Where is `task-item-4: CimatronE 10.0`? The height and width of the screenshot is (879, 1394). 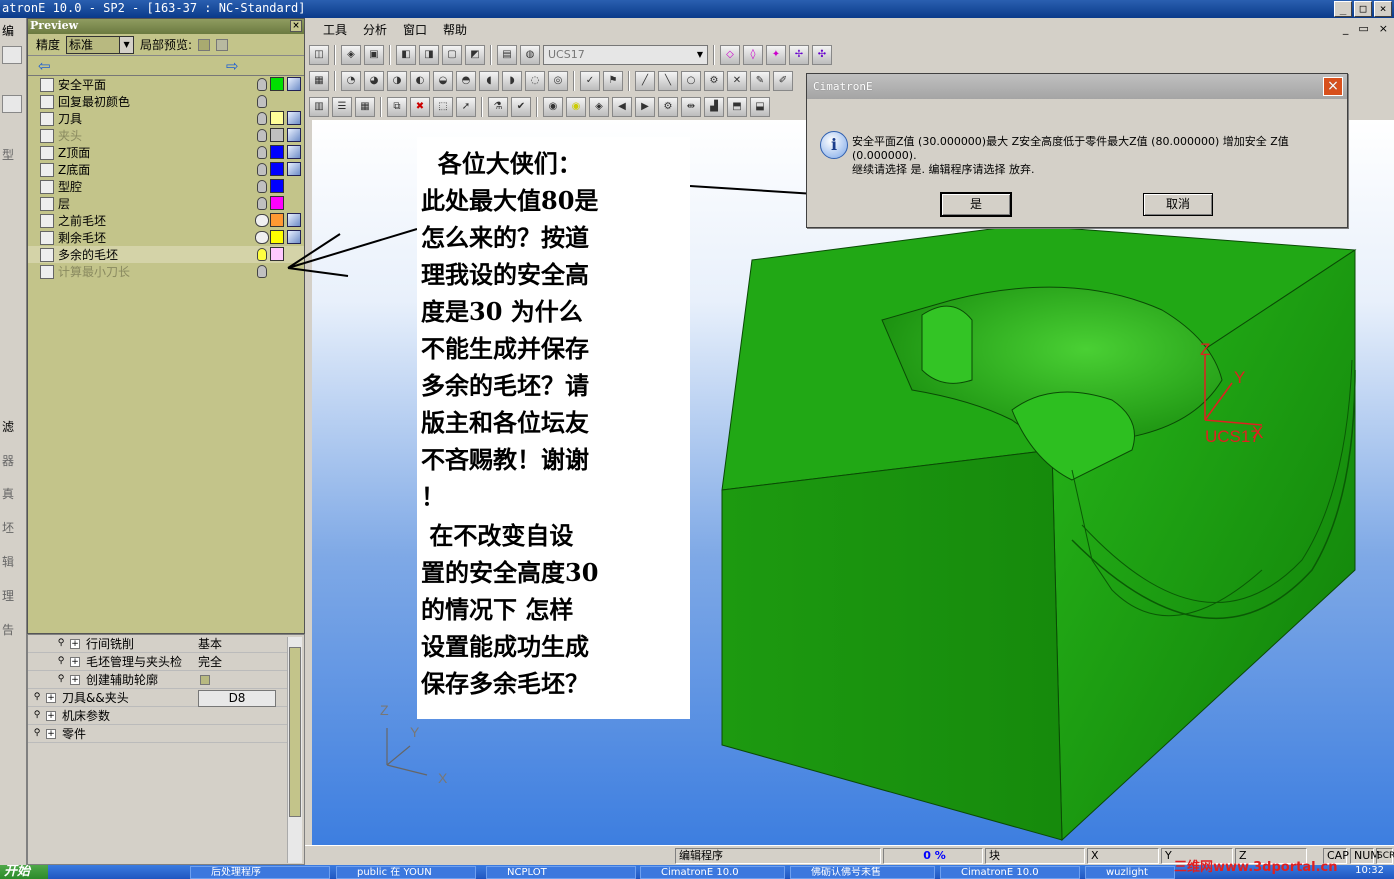 task-item-4: CimatronE 10.0 is located at coordinates (712, 872).